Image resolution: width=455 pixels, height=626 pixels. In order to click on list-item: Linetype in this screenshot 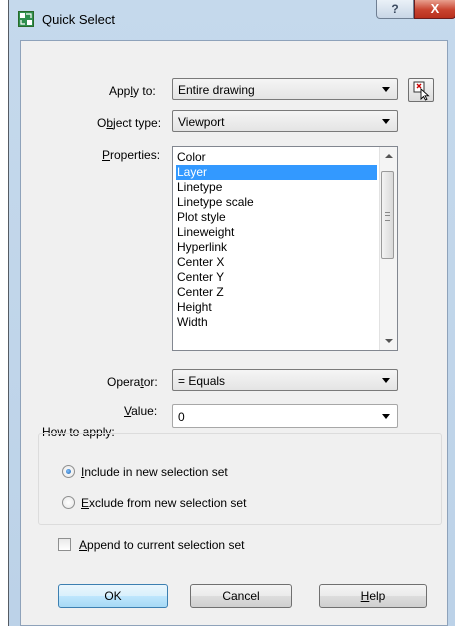, I will do `click(276, 187)`.